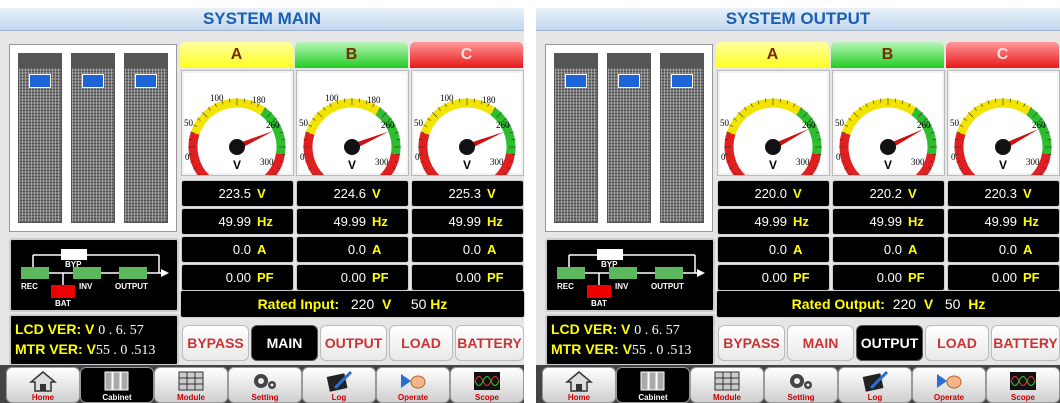 The image size is (1060, 403). I want to click on phase-a-header: A, so click(236, 55).